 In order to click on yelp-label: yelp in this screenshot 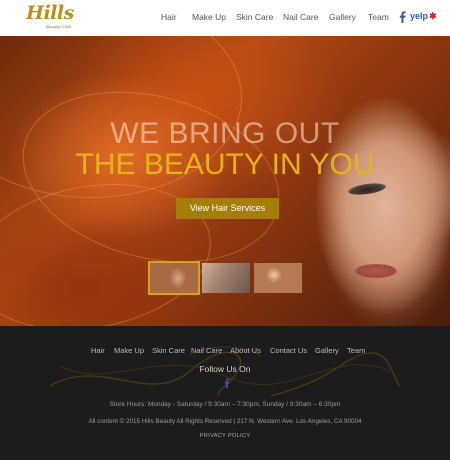, I will do `click(419, 16)`.